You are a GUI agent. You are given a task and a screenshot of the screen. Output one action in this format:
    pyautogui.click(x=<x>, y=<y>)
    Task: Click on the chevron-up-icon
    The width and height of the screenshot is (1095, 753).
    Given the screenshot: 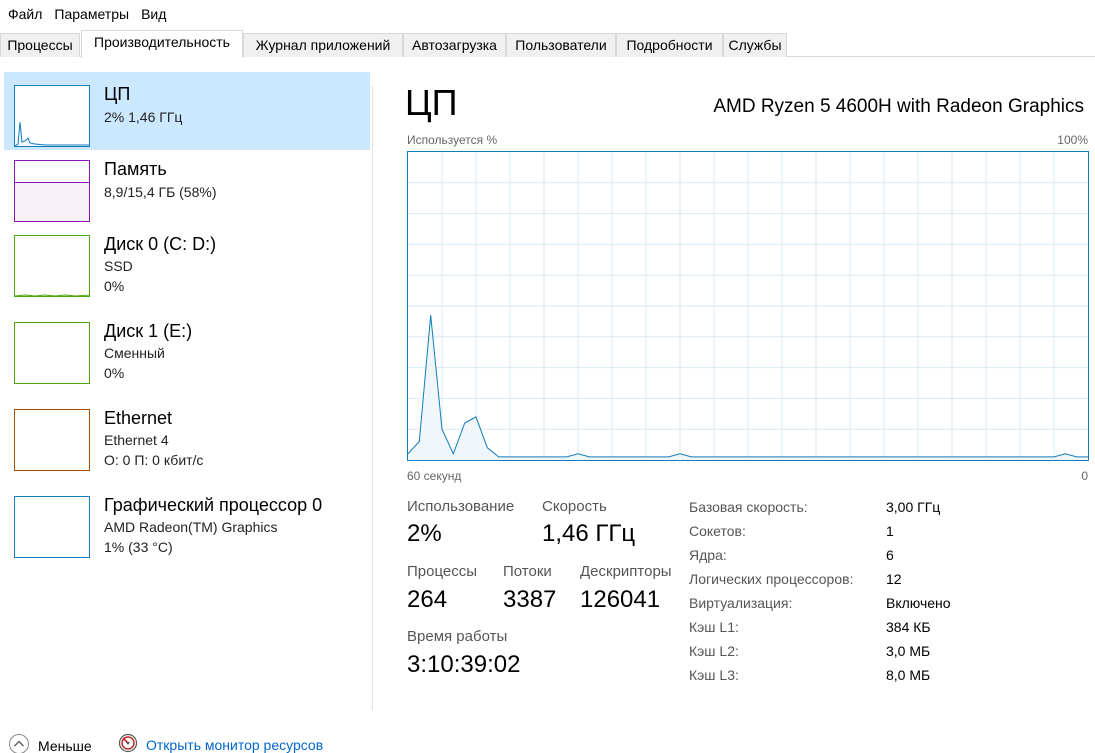 What is the action you would take?
    pyautogui.click(x=19, y=743)
    